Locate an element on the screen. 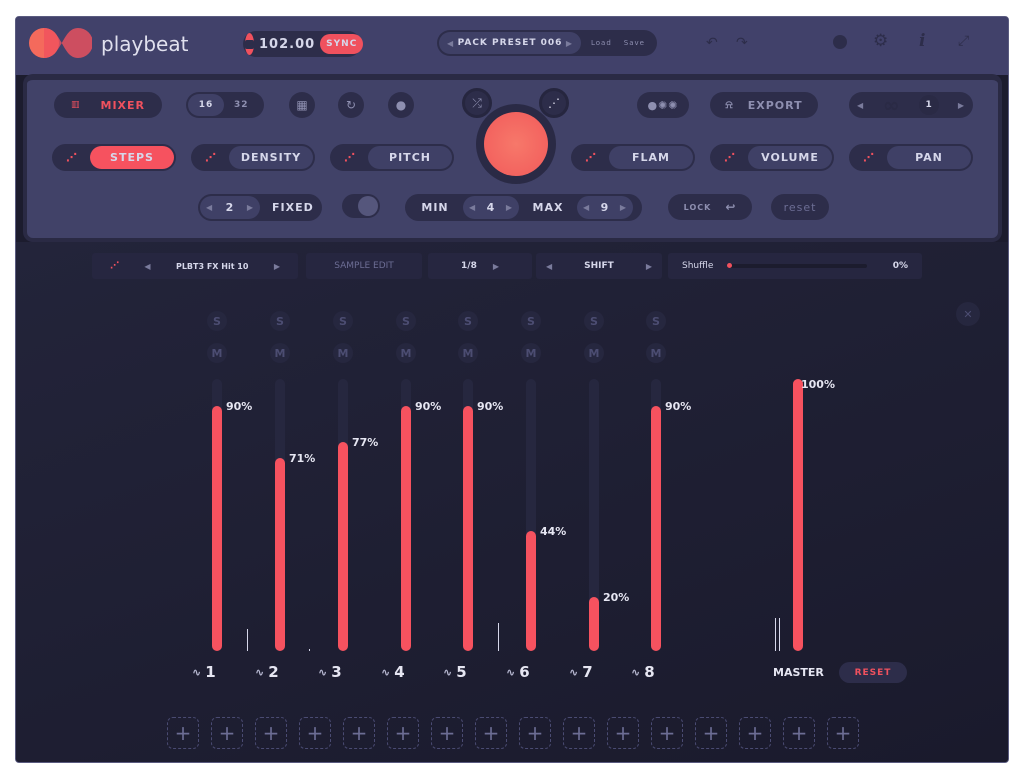 This screenshot has height=779, width=1024. prev-sample-button: ◀ is located at coordinates (147, 266).